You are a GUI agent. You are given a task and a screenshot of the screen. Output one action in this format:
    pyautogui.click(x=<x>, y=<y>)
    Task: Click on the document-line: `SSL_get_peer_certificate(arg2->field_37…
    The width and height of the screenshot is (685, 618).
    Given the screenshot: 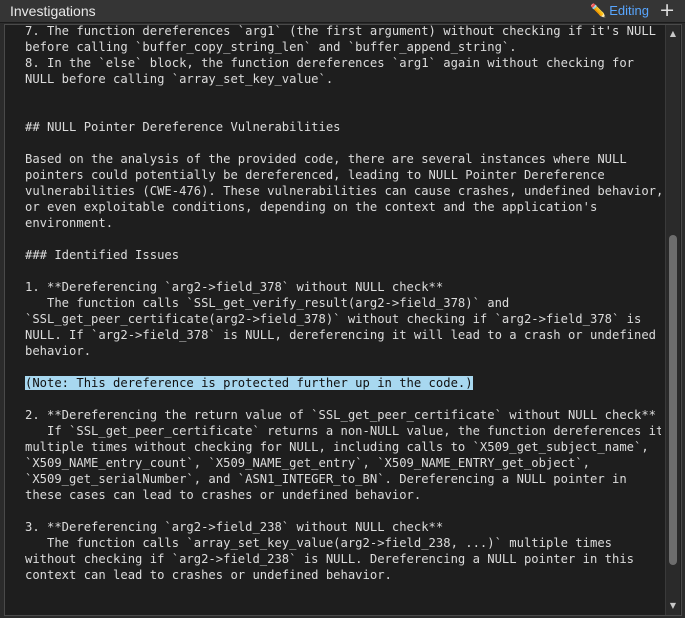 What is the action you would take?
    pyautogui.click(x=333, y=319)
    